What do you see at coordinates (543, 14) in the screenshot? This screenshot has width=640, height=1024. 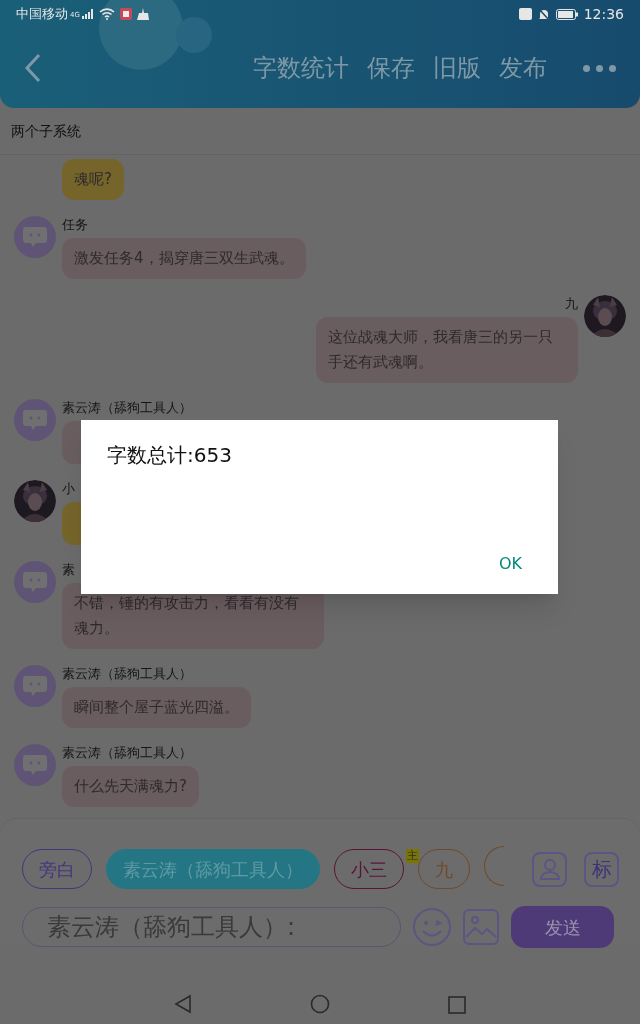 I see `bell-off-icon` at bounding box center [543, 14].